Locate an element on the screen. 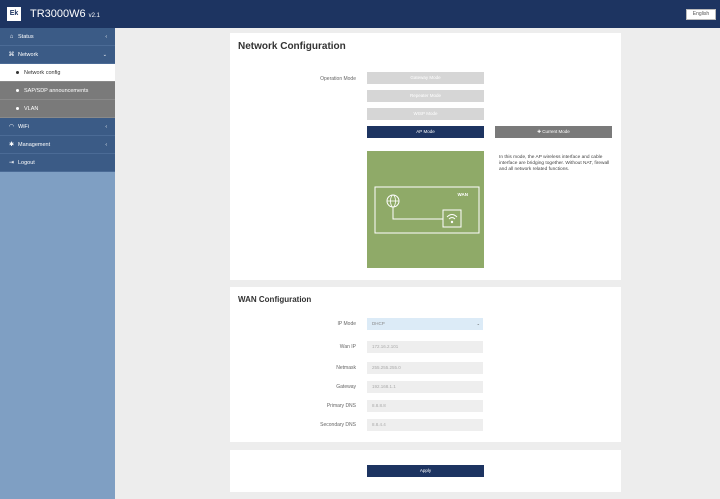 The height and width of the screenshot is (499, 720). gateway-mode-button: Gateway Mode is located at coordinates (425, 78).